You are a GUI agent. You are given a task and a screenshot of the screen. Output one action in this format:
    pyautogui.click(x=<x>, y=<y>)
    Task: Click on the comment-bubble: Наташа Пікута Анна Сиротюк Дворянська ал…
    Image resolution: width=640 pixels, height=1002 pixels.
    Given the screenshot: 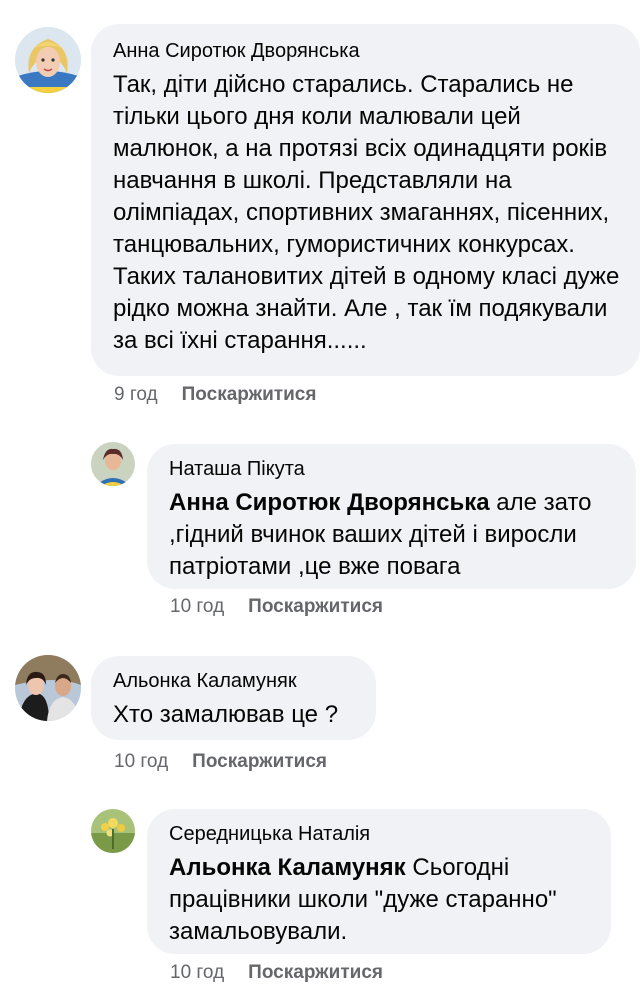 What is the action you would take?
    pyautogui.click(x=391, y=516)
    